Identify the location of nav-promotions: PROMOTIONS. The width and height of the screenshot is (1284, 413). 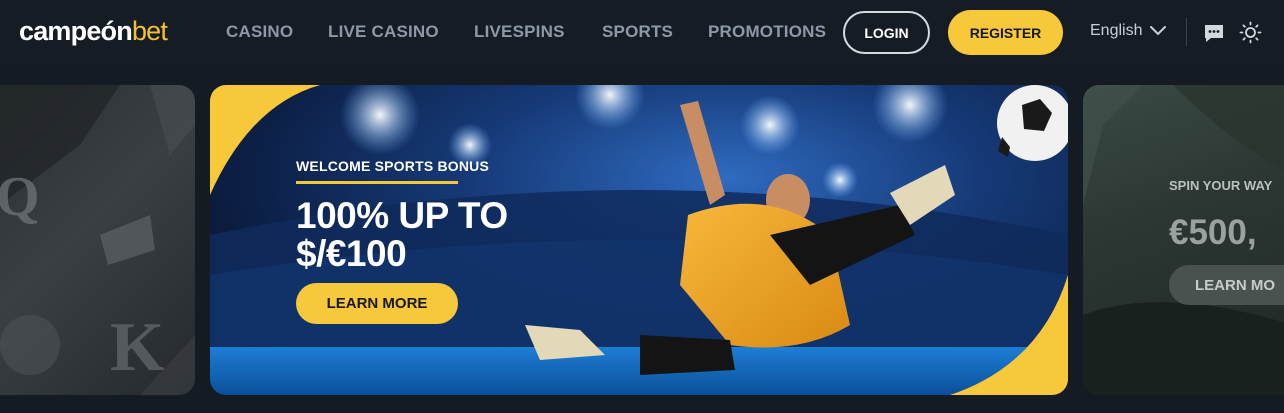
(767, 32).